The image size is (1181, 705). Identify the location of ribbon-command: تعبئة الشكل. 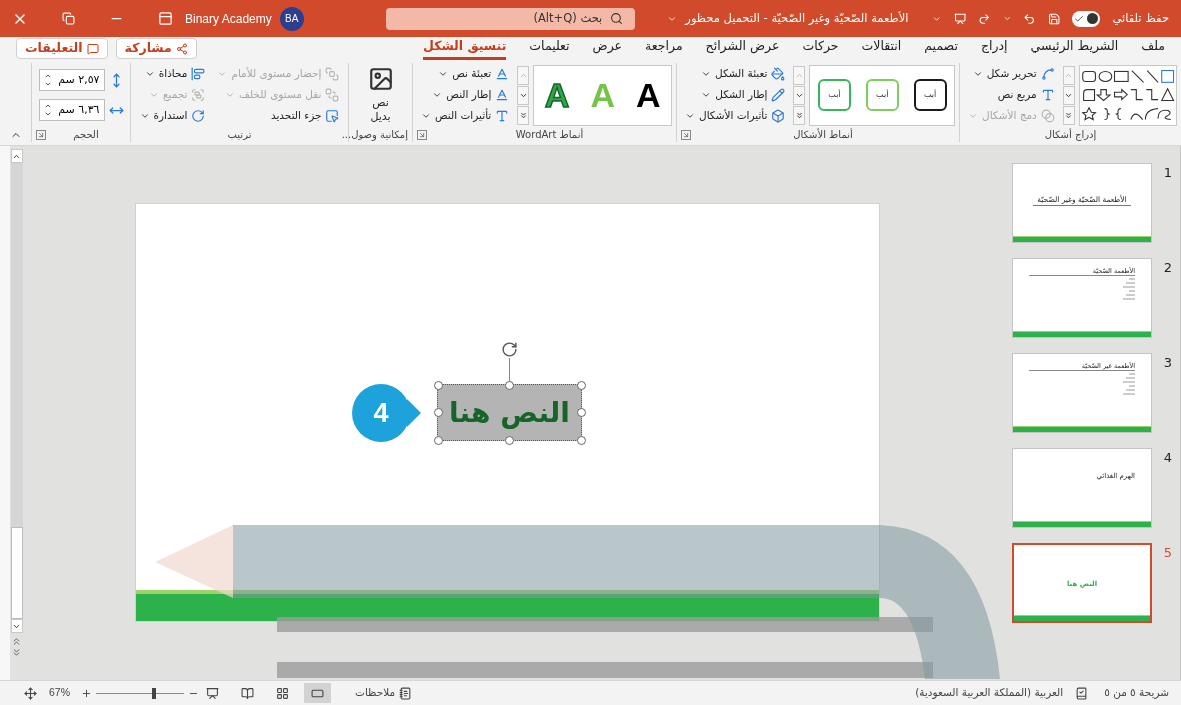
(735, 74).